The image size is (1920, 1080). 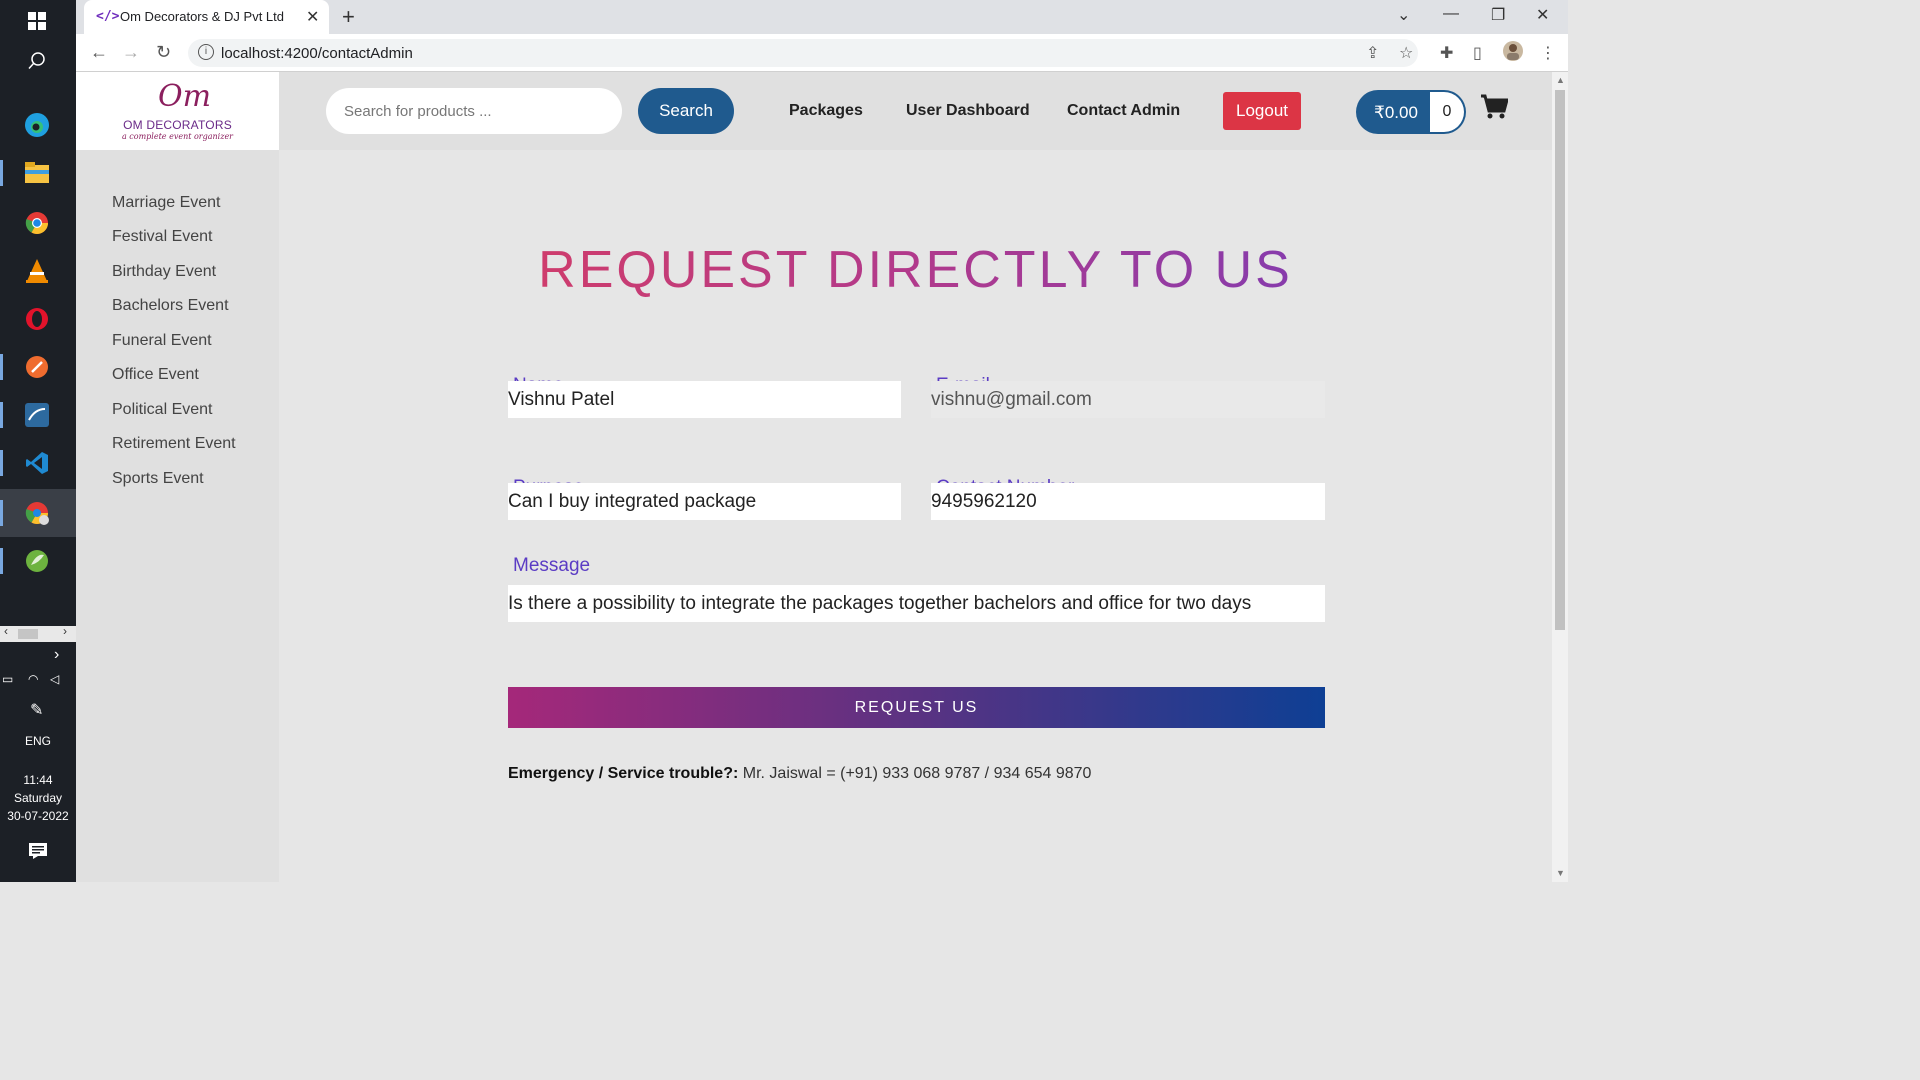 What do you see at coordinates (38, 798) in the screenshot?
I see `clock-day: Saturday` at bounding box center [38, 798].